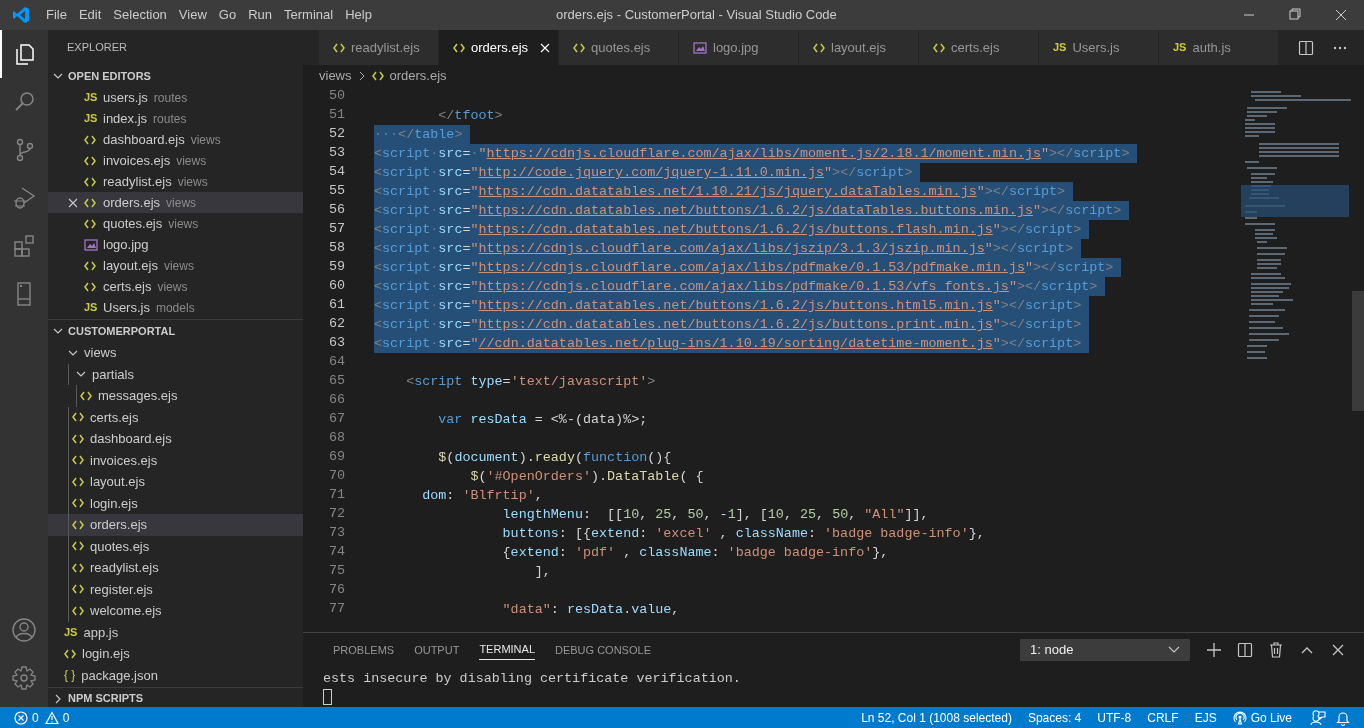 The width and height of the screenshot is (1364, 728). Describe the element at coordinates (175, 568) in the screenshot. I see `tree-item: readylist.ejs` at that location.